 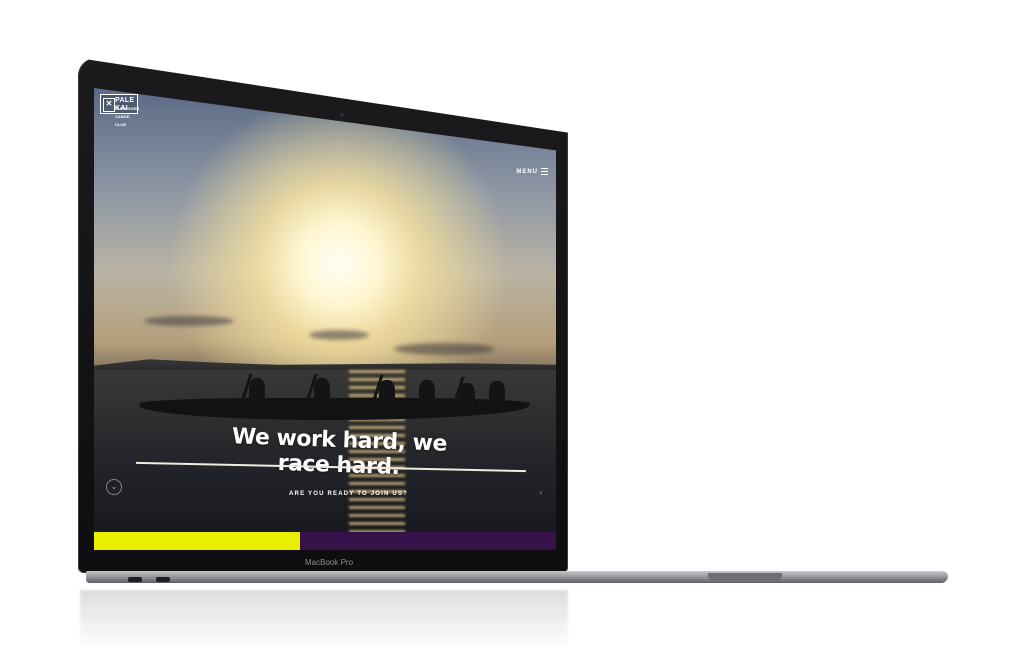 I want to click on x-mark-icon: ✕, so click(x=109, y=105).